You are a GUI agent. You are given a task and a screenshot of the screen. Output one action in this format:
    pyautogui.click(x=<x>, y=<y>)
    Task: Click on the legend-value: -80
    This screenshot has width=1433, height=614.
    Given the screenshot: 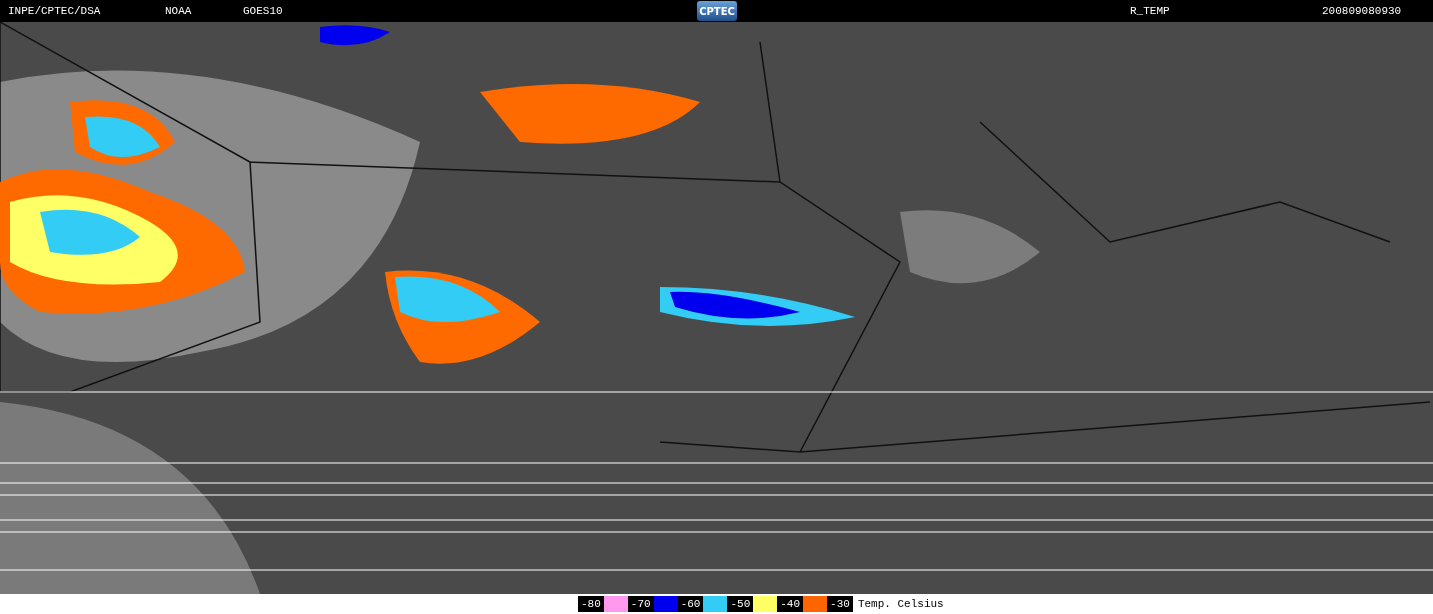 What is the action you would take?
    pyautogui.click(x=591, y=604)
    